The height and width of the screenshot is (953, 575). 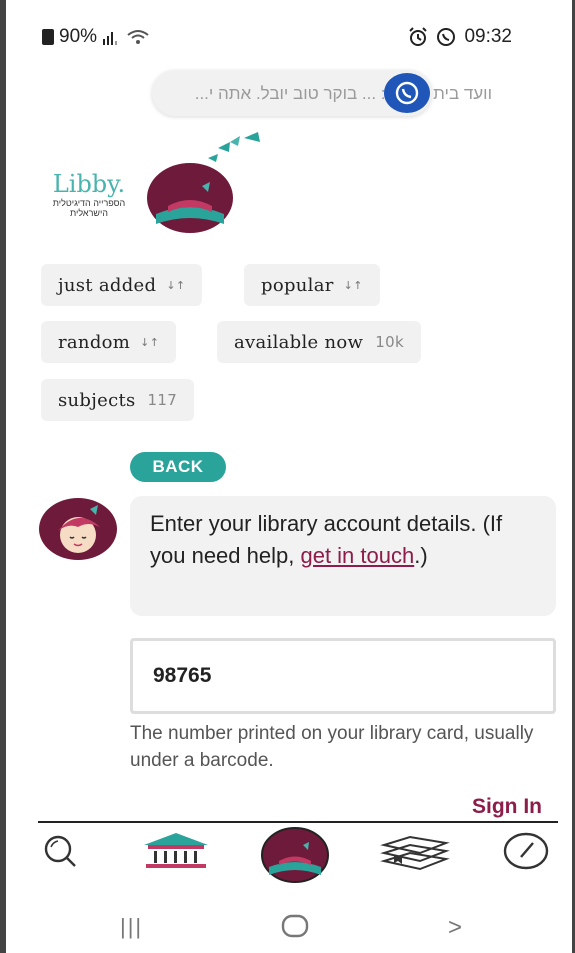 I want to click on search-icon, so click(x=60, y=851).